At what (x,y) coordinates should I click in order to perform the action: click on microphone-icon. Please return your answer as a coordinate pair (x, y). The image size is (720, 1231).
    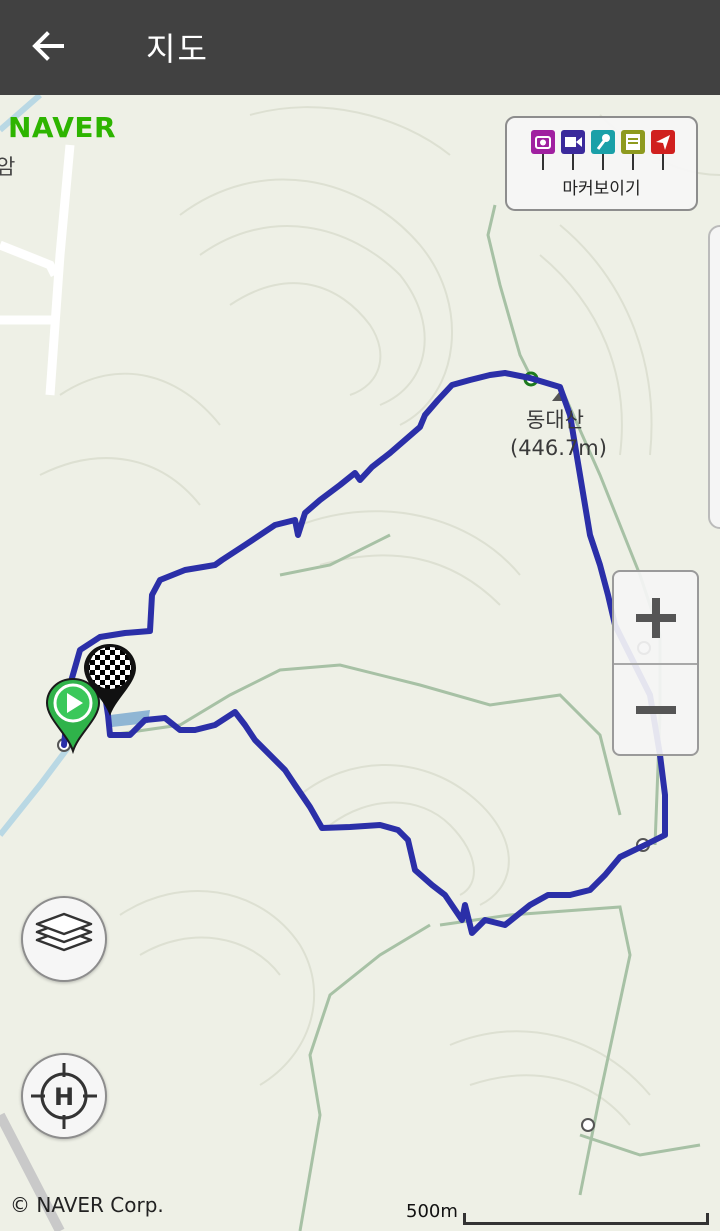
    Looking at the image, I should click on (603, 150).